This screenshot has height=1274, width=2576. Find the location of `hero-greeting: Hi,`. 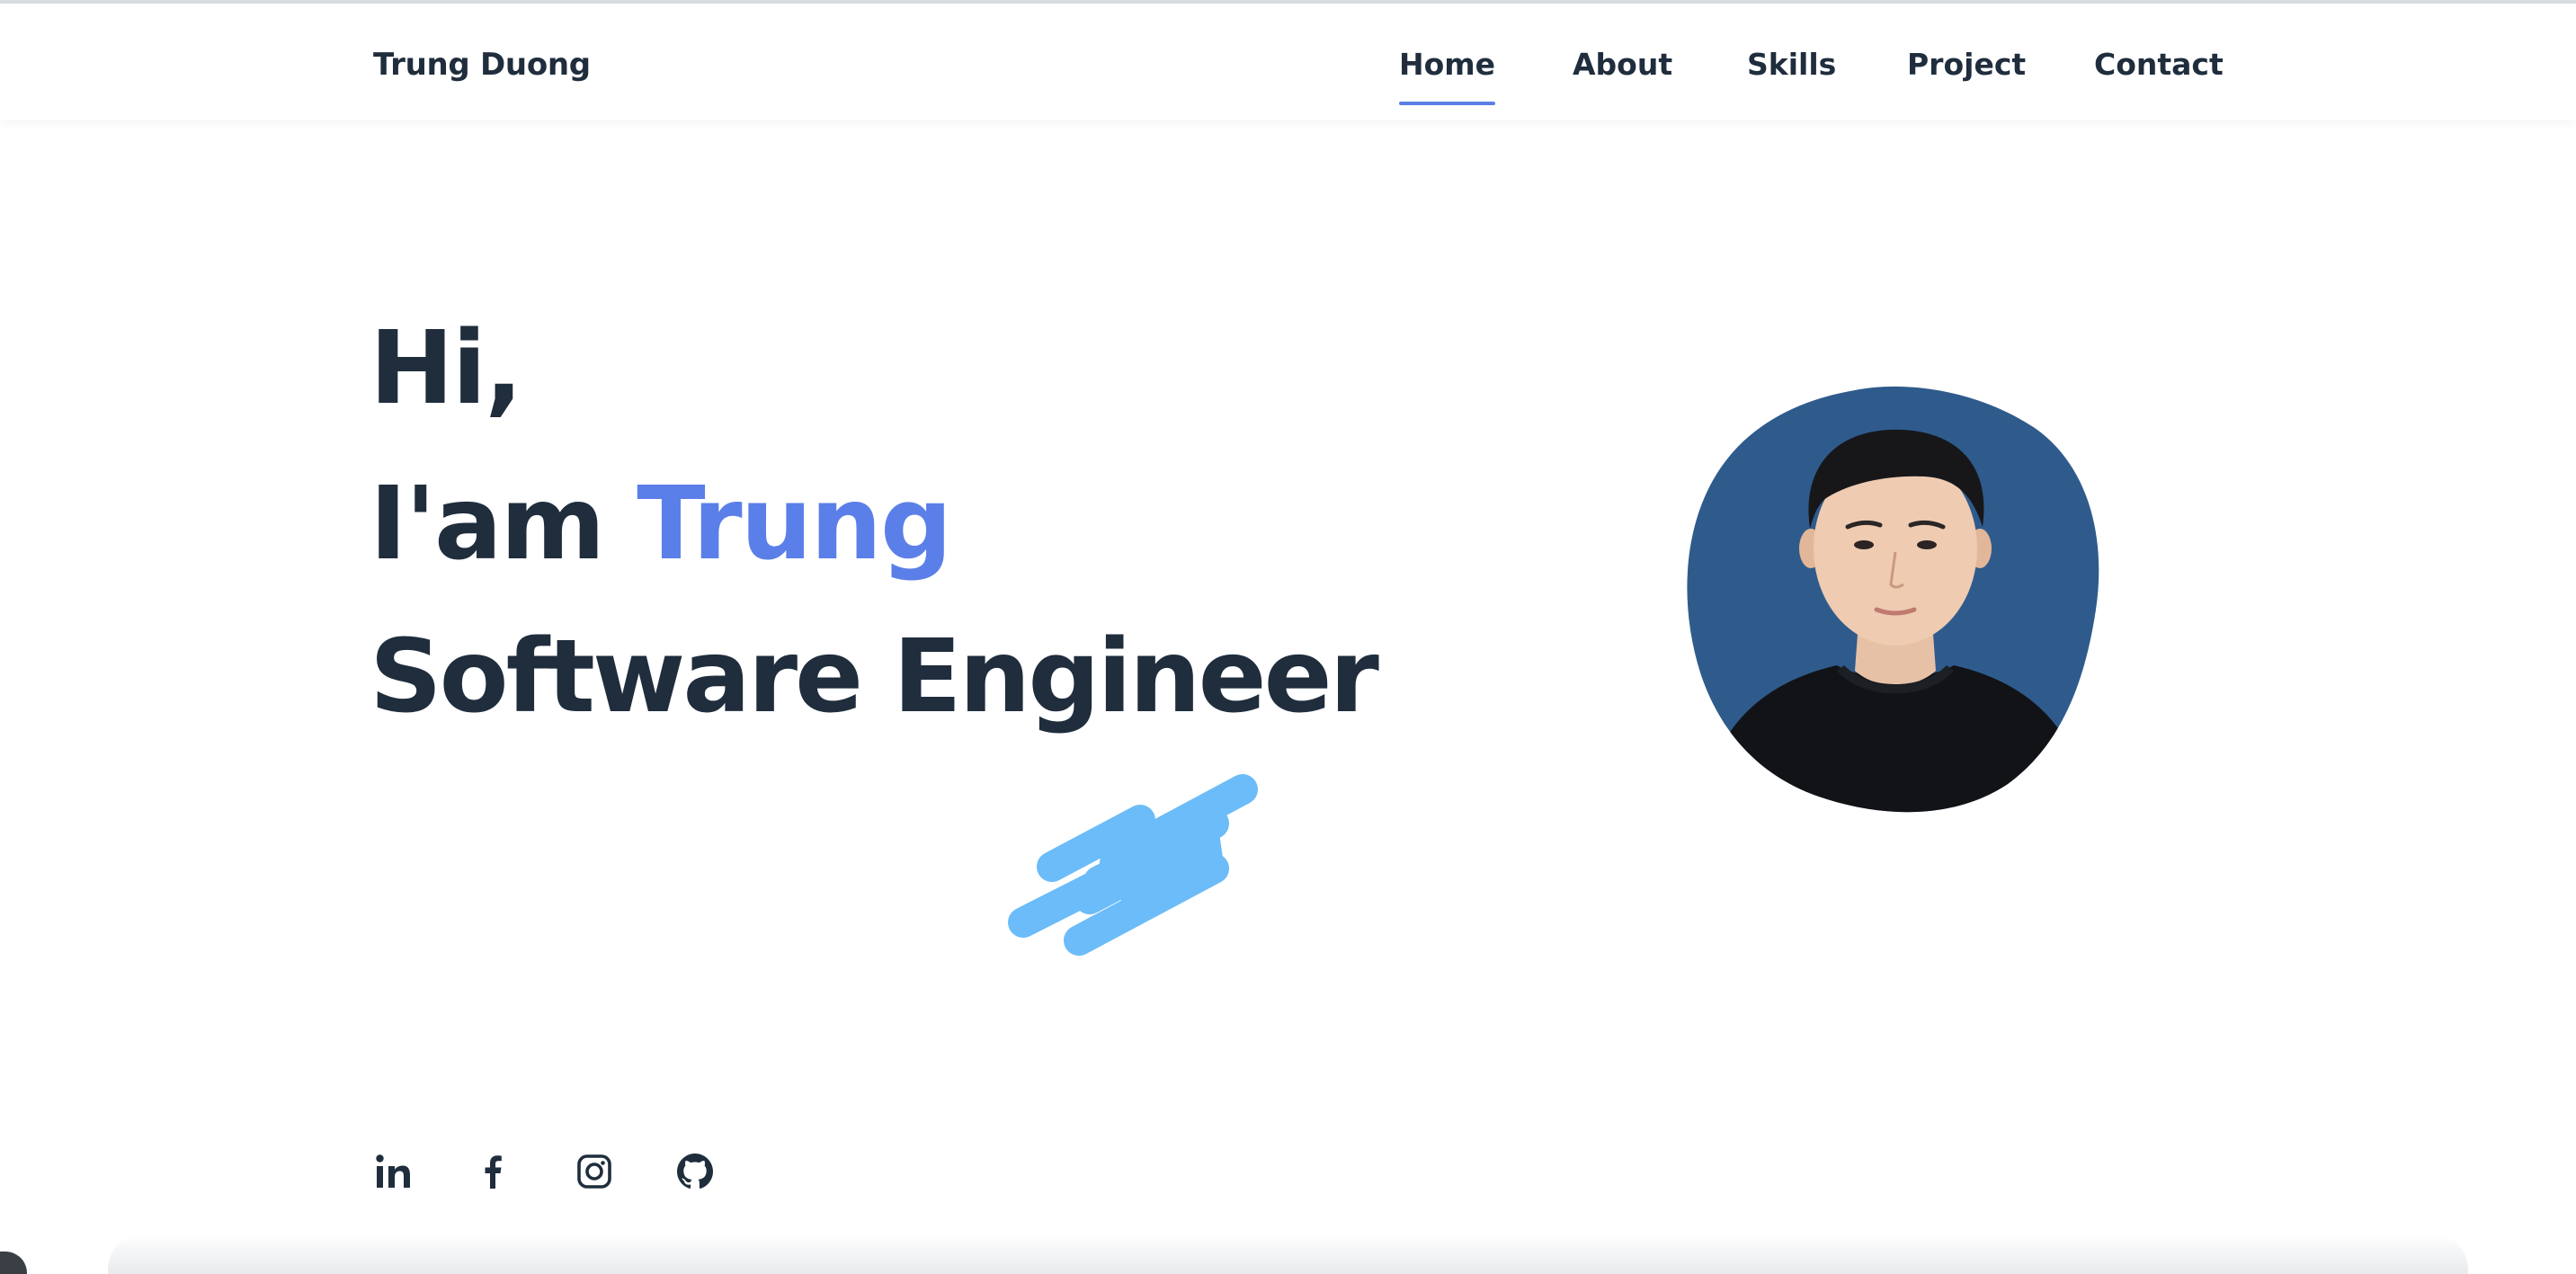

hero-greeting: Hi, is located at coordinates (447, 369).